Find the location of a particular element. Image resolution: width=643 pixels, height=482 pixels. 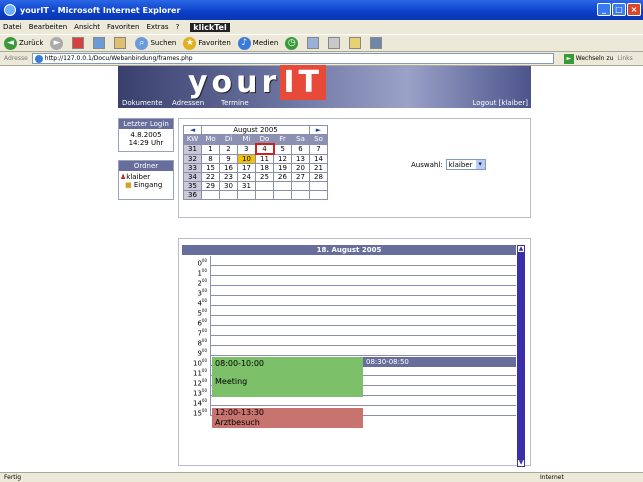

calendar-day: 23 is located at coordinates (228, 177).